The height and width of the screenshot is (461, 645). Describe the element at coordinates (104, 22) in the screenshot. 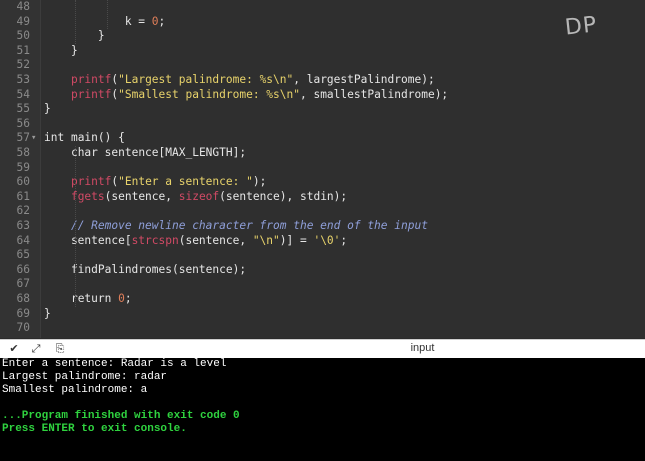

I see `code-text: k = 0;` at that location.